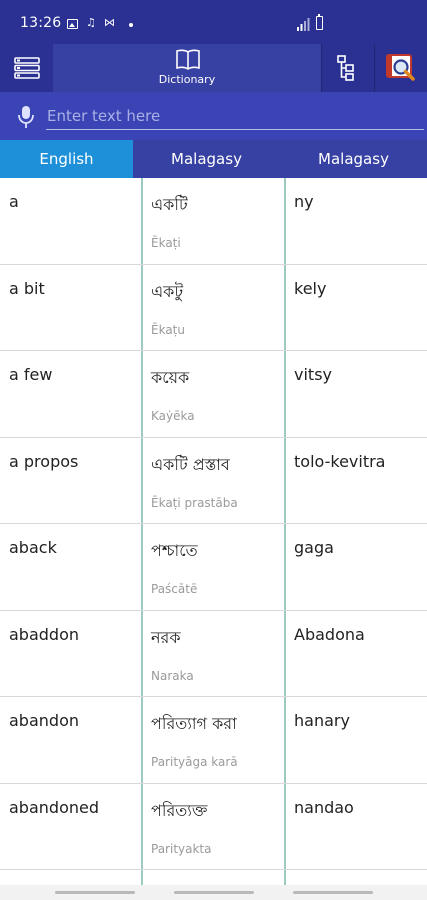 This screenshot has height=900, width=427. I want to click on toolbar: Dictionary, so click(213, 68).